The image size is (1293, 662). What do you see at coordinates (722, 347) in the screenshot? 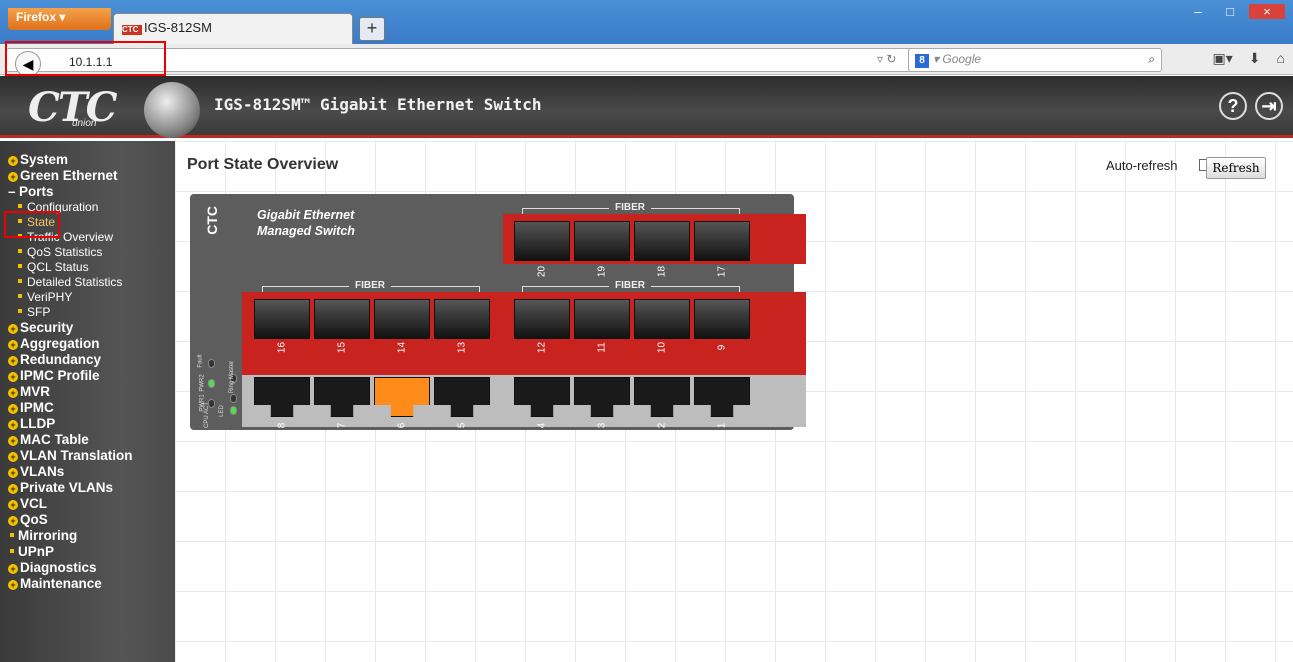
I see `port-number-9: 9` at bounding box center [722, 347].